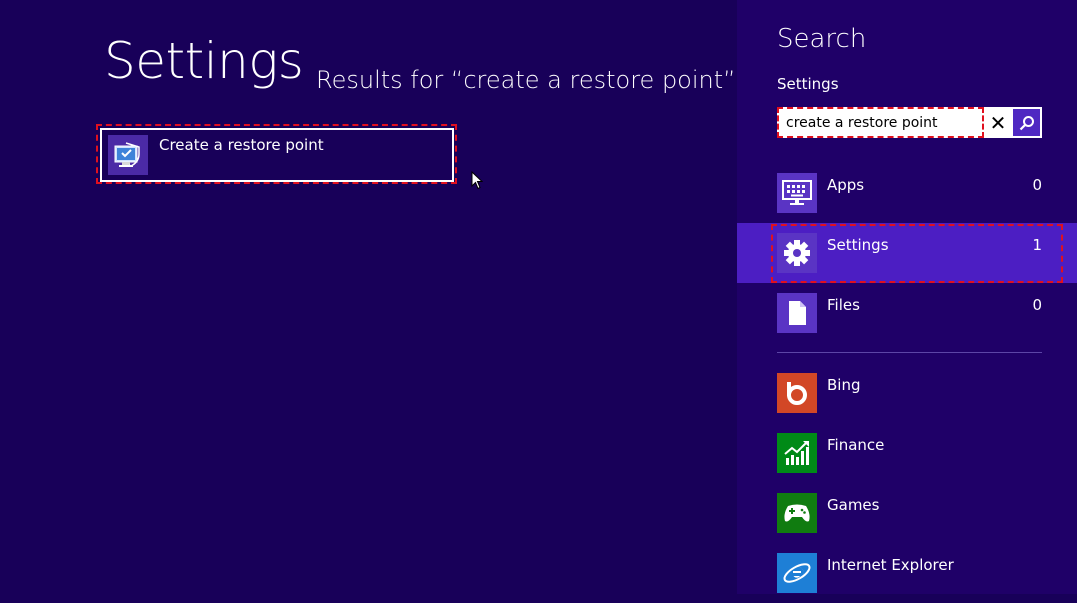 This screenshot has width=1077, height=603. What do you see at coordinates (797, 453) in the screenshot?
I see `finance-chart-icon` at bounding box center [797, 453].